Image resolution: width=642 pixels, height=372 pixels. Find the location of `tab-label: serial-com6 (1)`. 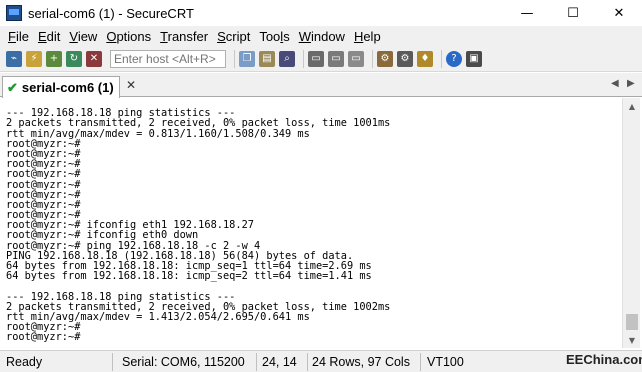

tab-label: serial-com6 (1) is located at coordinates (67, 87).